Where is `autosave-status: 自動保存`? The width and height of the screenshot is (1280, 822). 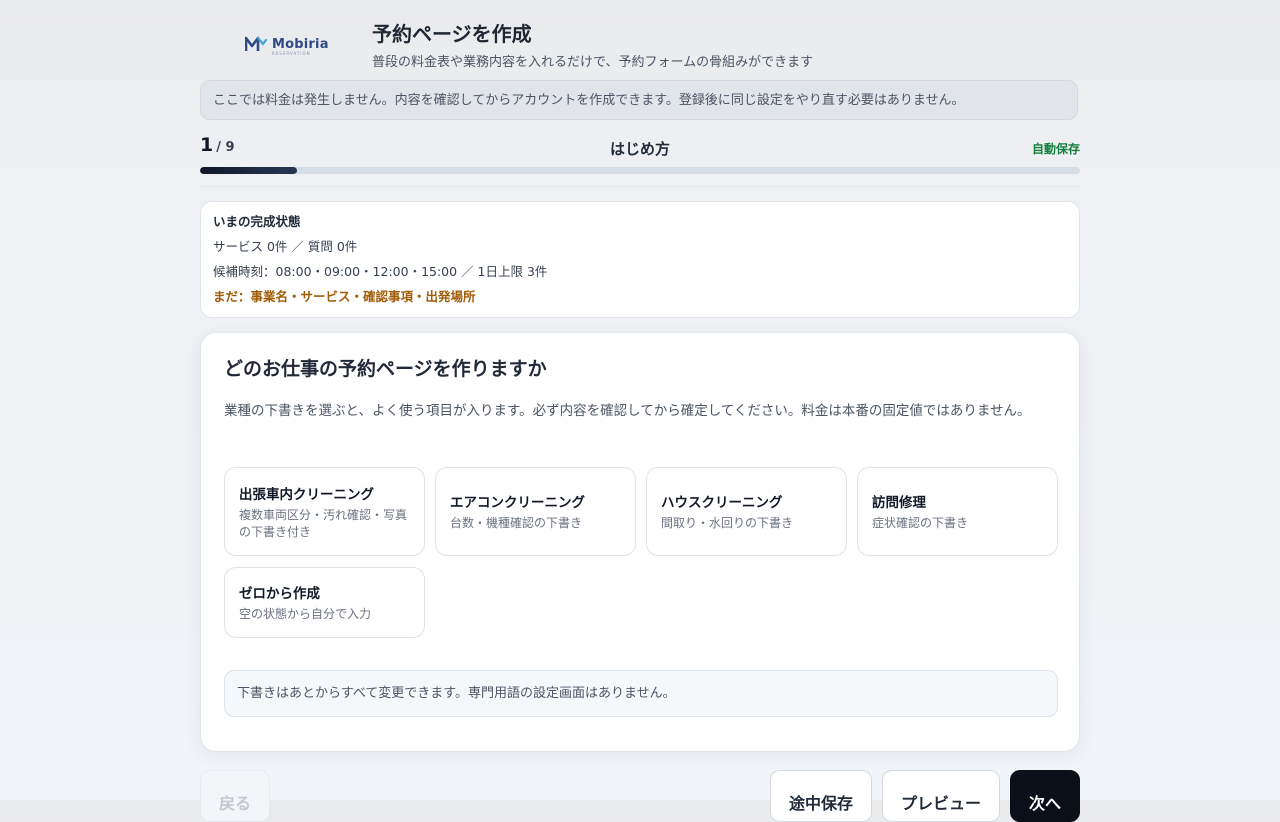
autosave-status: 自動保存 is located at coordinates (1055, 149).